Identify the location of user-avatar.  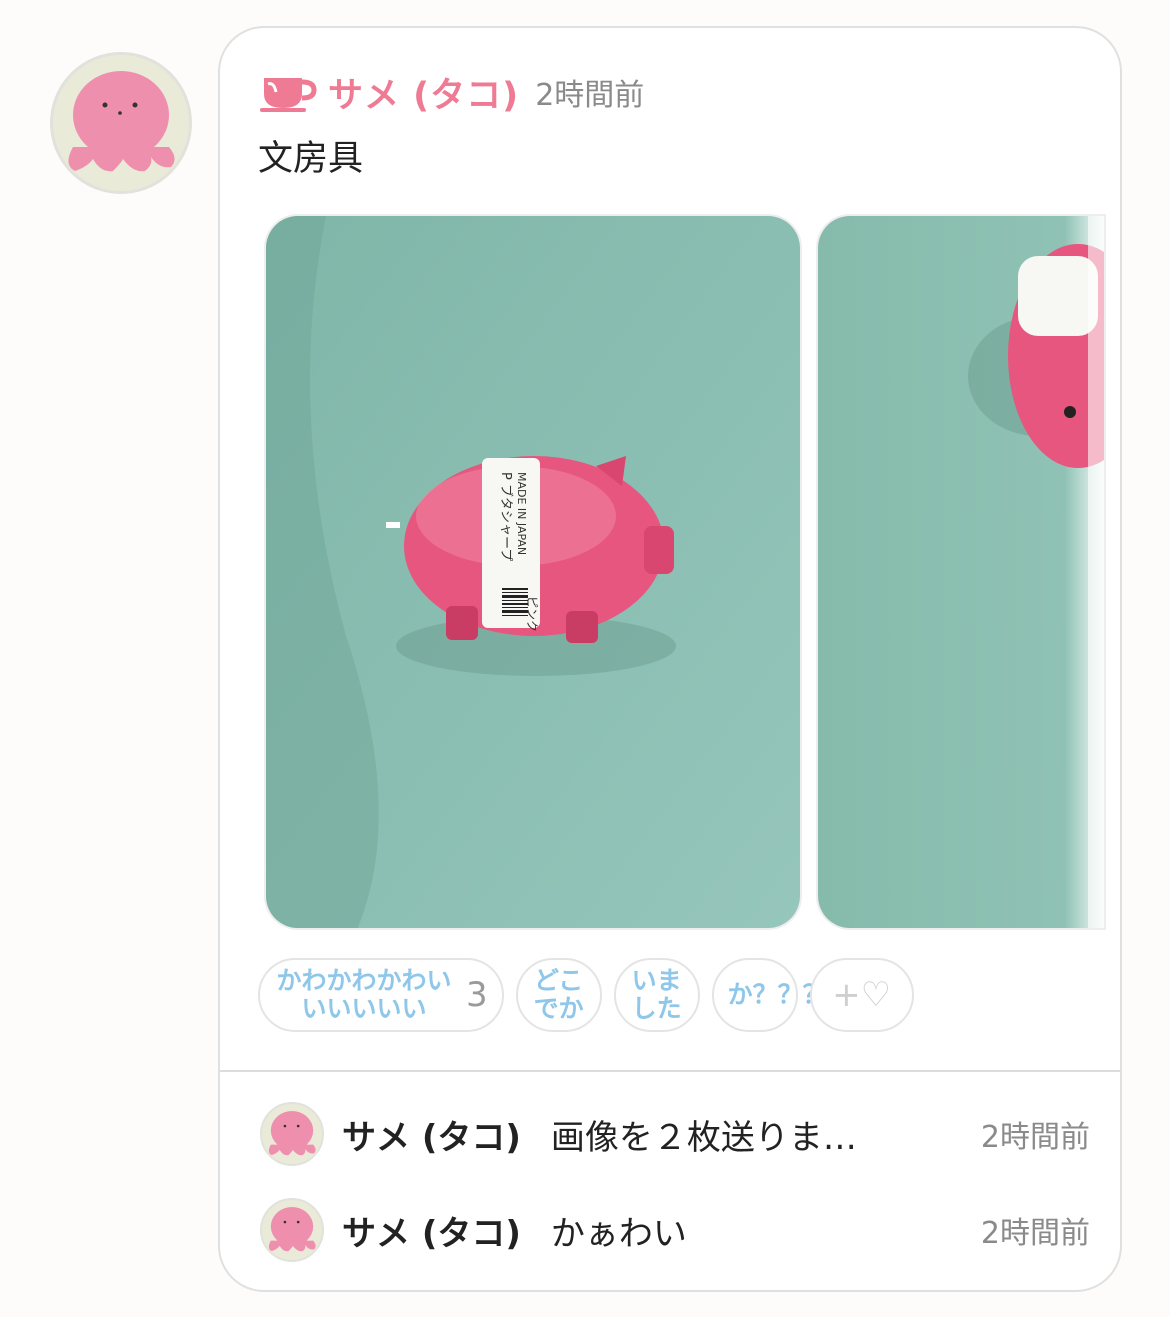
(121, 123).